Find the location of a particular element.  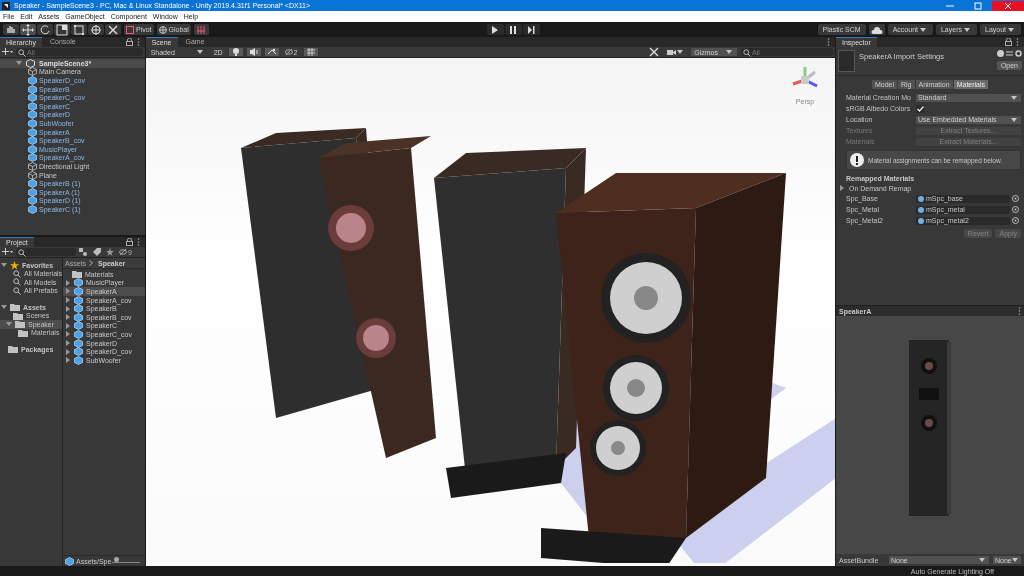

grid-toggle is located at coordinates (310, 52).